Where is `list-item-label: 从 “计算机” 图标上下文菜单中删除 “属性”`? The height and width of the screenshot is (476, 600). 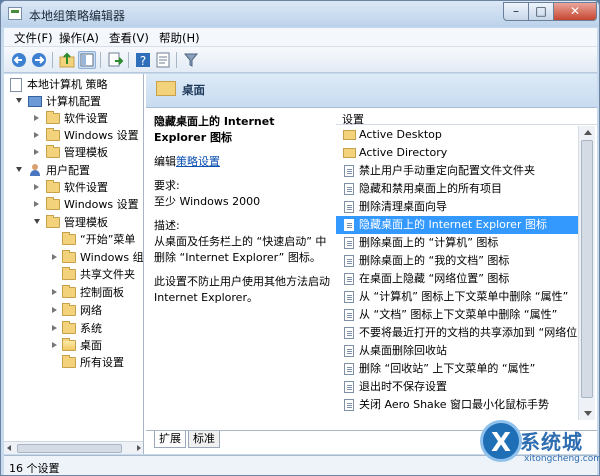 list-item-label: 从 “计算机” 图标上下文菜单中删除 “属性” is located at coordinates (464, 296).